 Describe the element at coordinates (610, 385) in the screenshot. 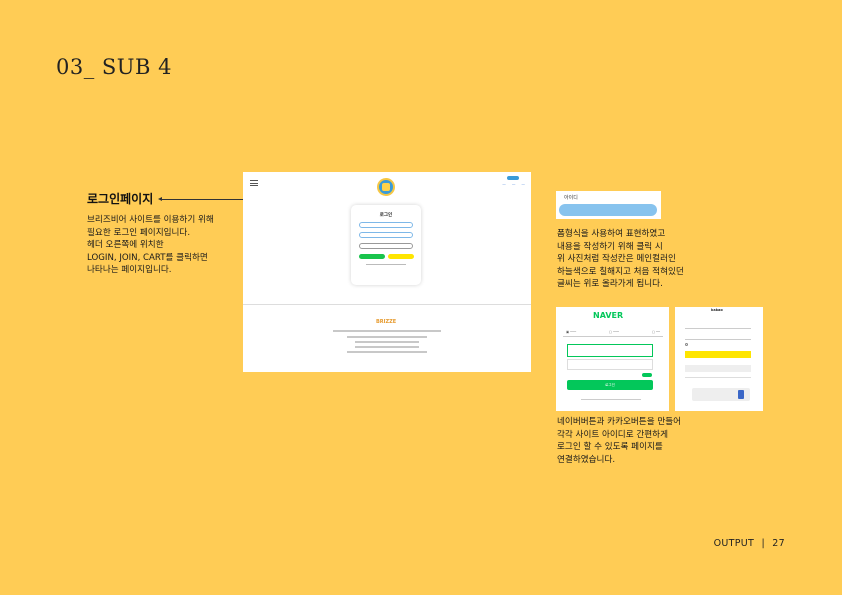

I see `naver-login-button: 로그인` at that location.